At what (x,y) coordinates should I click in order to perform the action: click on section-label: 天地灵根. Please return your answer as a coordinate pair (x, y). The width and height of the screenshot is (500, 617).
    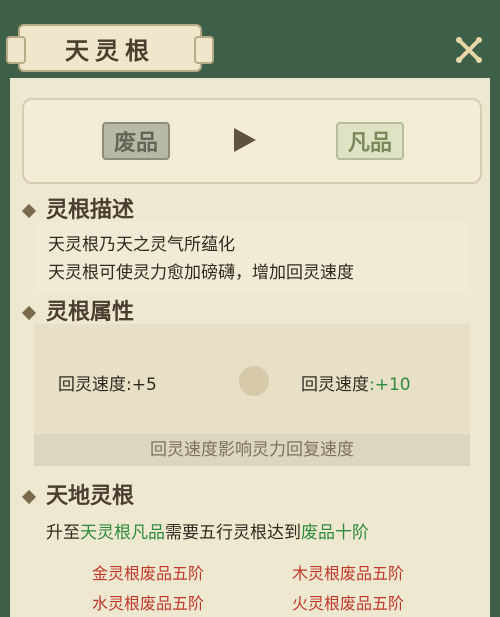
    Looking at the image, I should click on (90, 496).